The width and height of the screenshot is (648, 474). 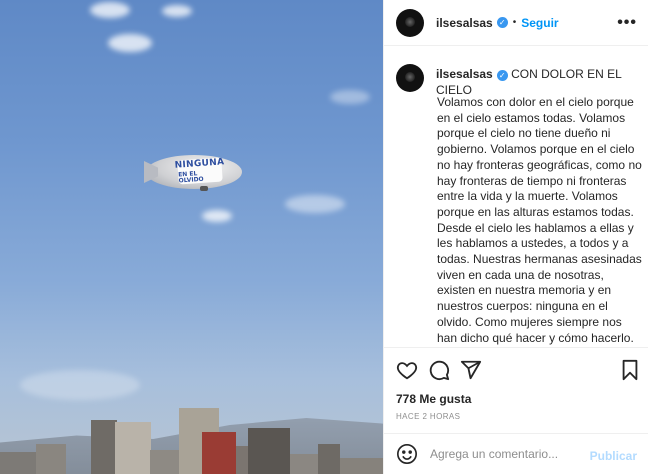 I want to click on likes-count: 778 Me gusta, so click(x=433, y=399).